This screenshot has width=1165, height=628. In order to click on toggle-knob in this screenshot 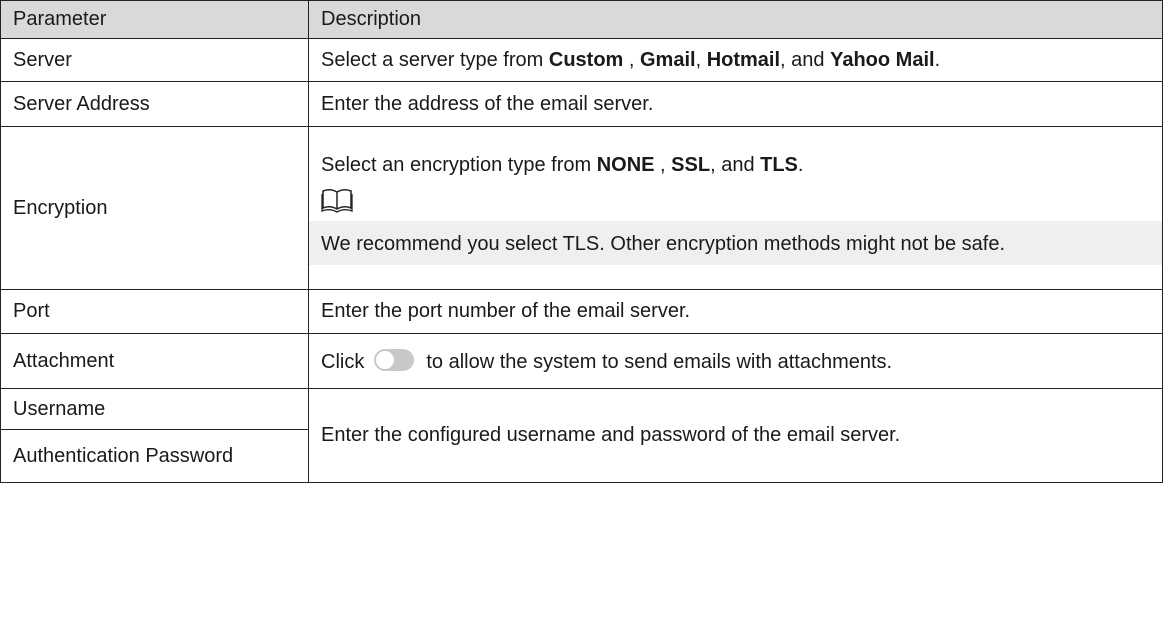, I will do `click(385, 359)`.